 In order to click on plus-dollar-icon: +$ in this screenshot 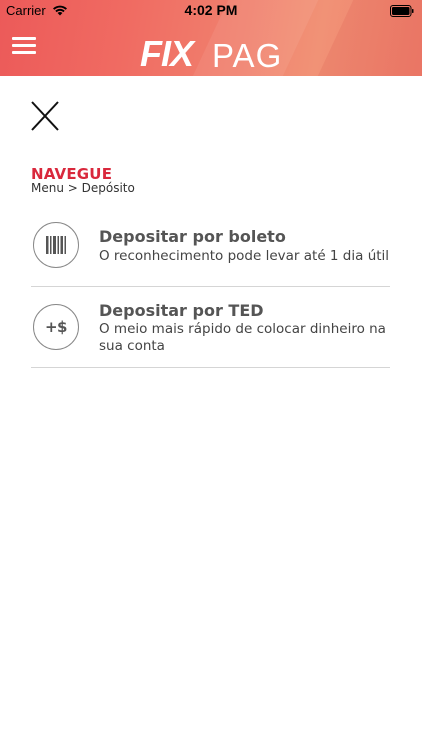, I will do `click(56, 327)`.